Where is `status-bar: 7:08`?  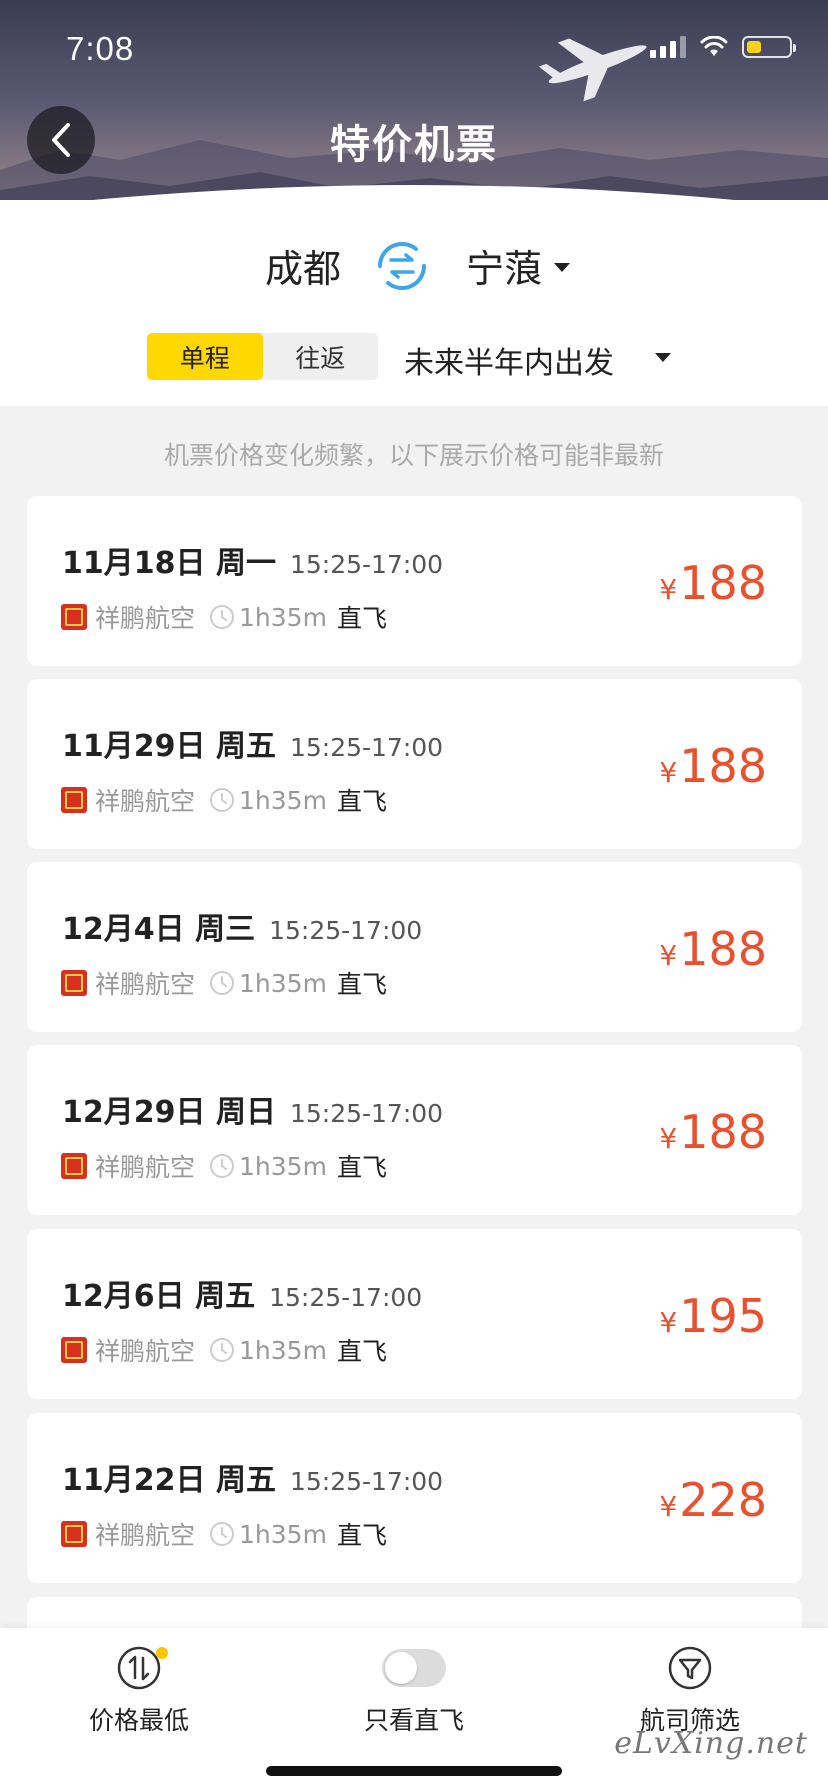
status-bar: 7:08 is located at coordinates (414, 50).